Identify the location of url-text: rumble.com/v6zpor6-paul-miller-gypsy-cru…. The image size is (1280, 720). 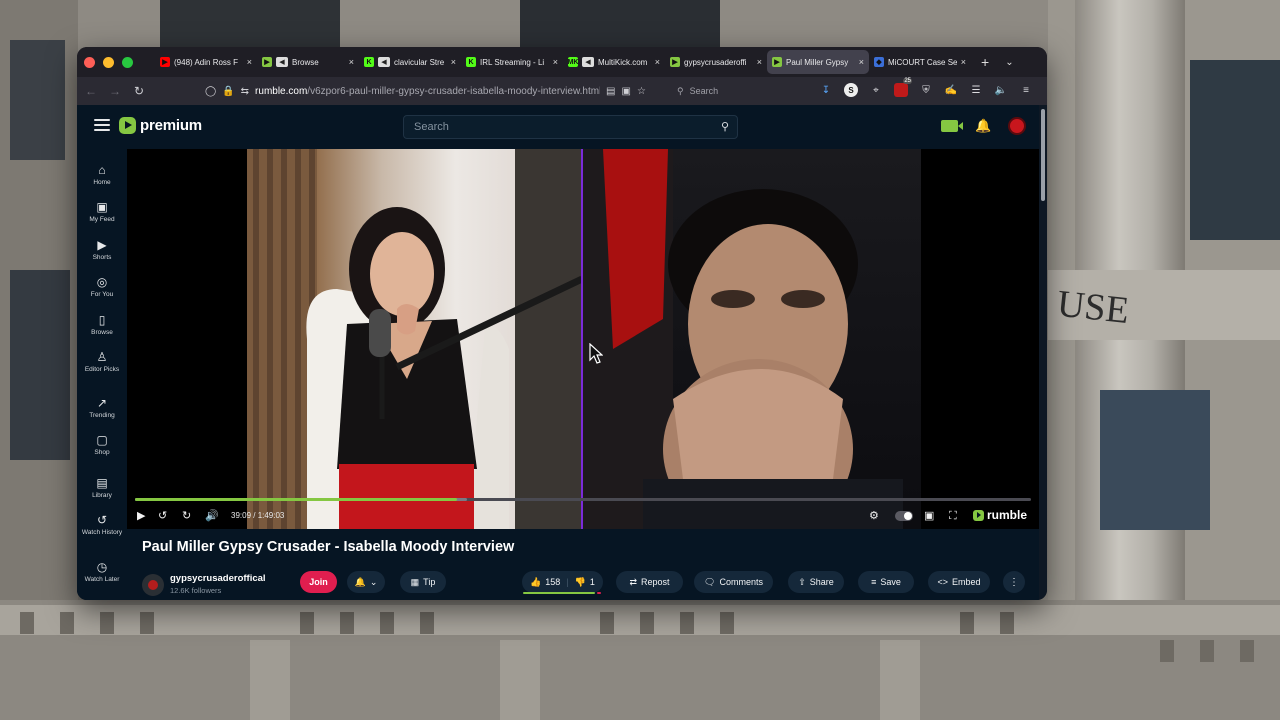
(427, 91).